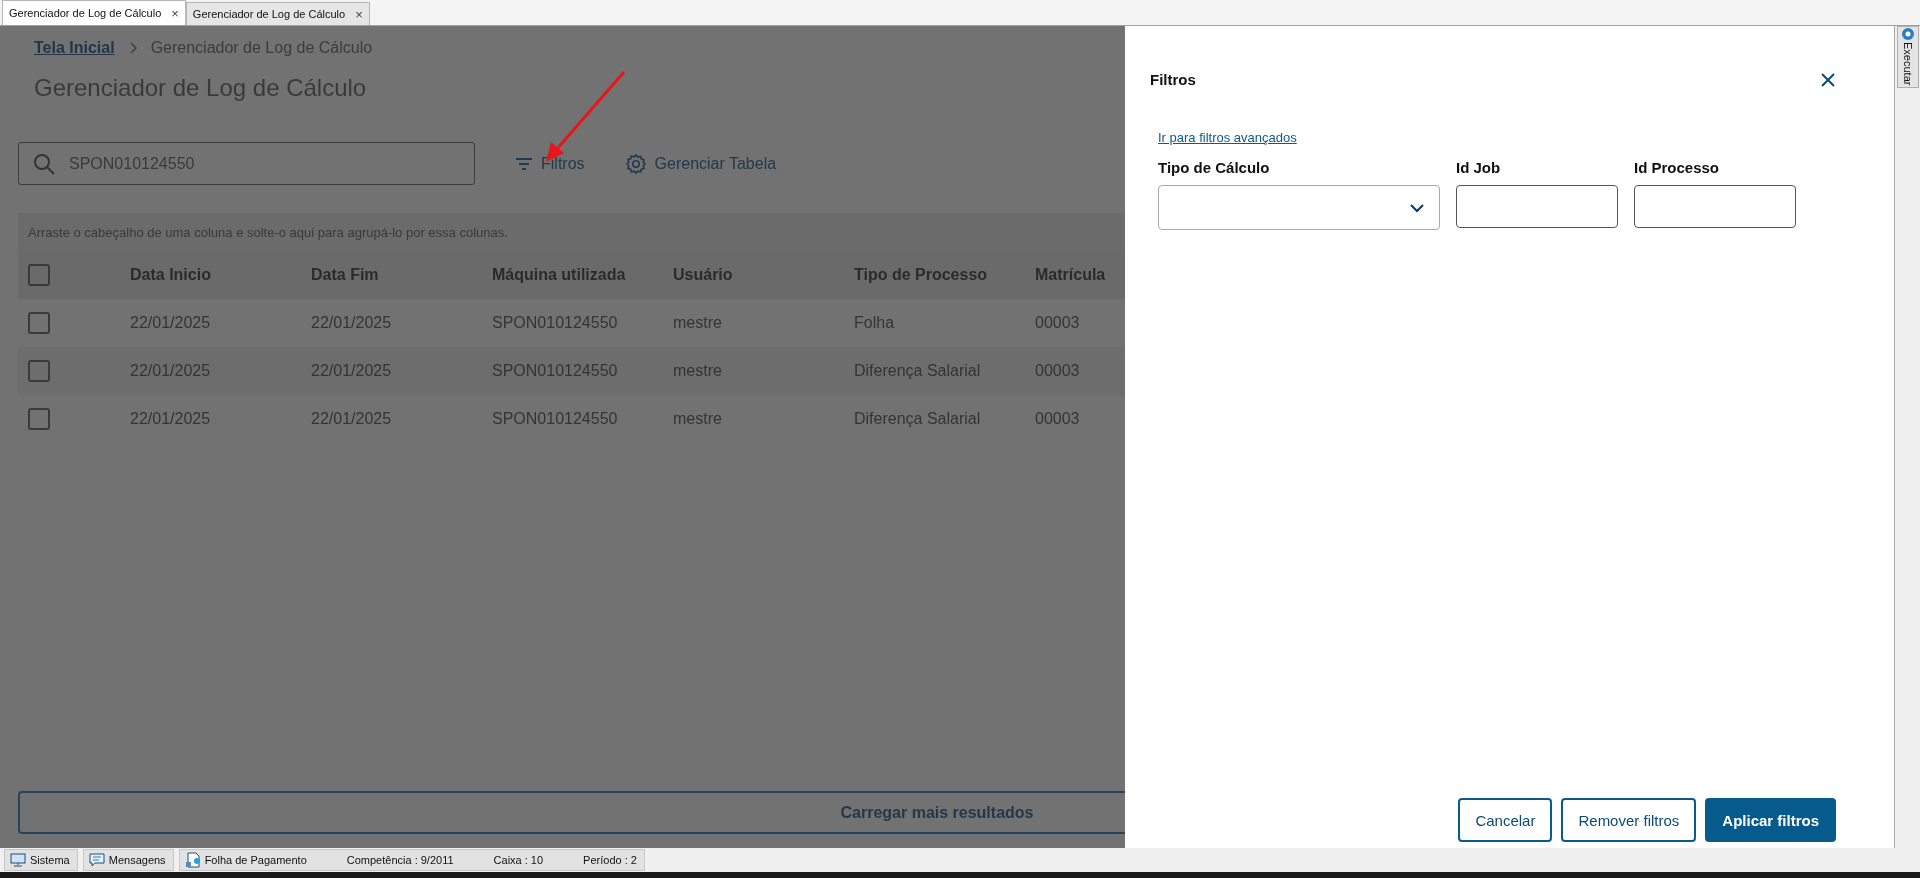 Image resolution: width=1920 pixels, height=878 pixels. Describe the element at coordinates (518, 860) in the screenshot. I see `status-info: Caixa : 10` at that location.